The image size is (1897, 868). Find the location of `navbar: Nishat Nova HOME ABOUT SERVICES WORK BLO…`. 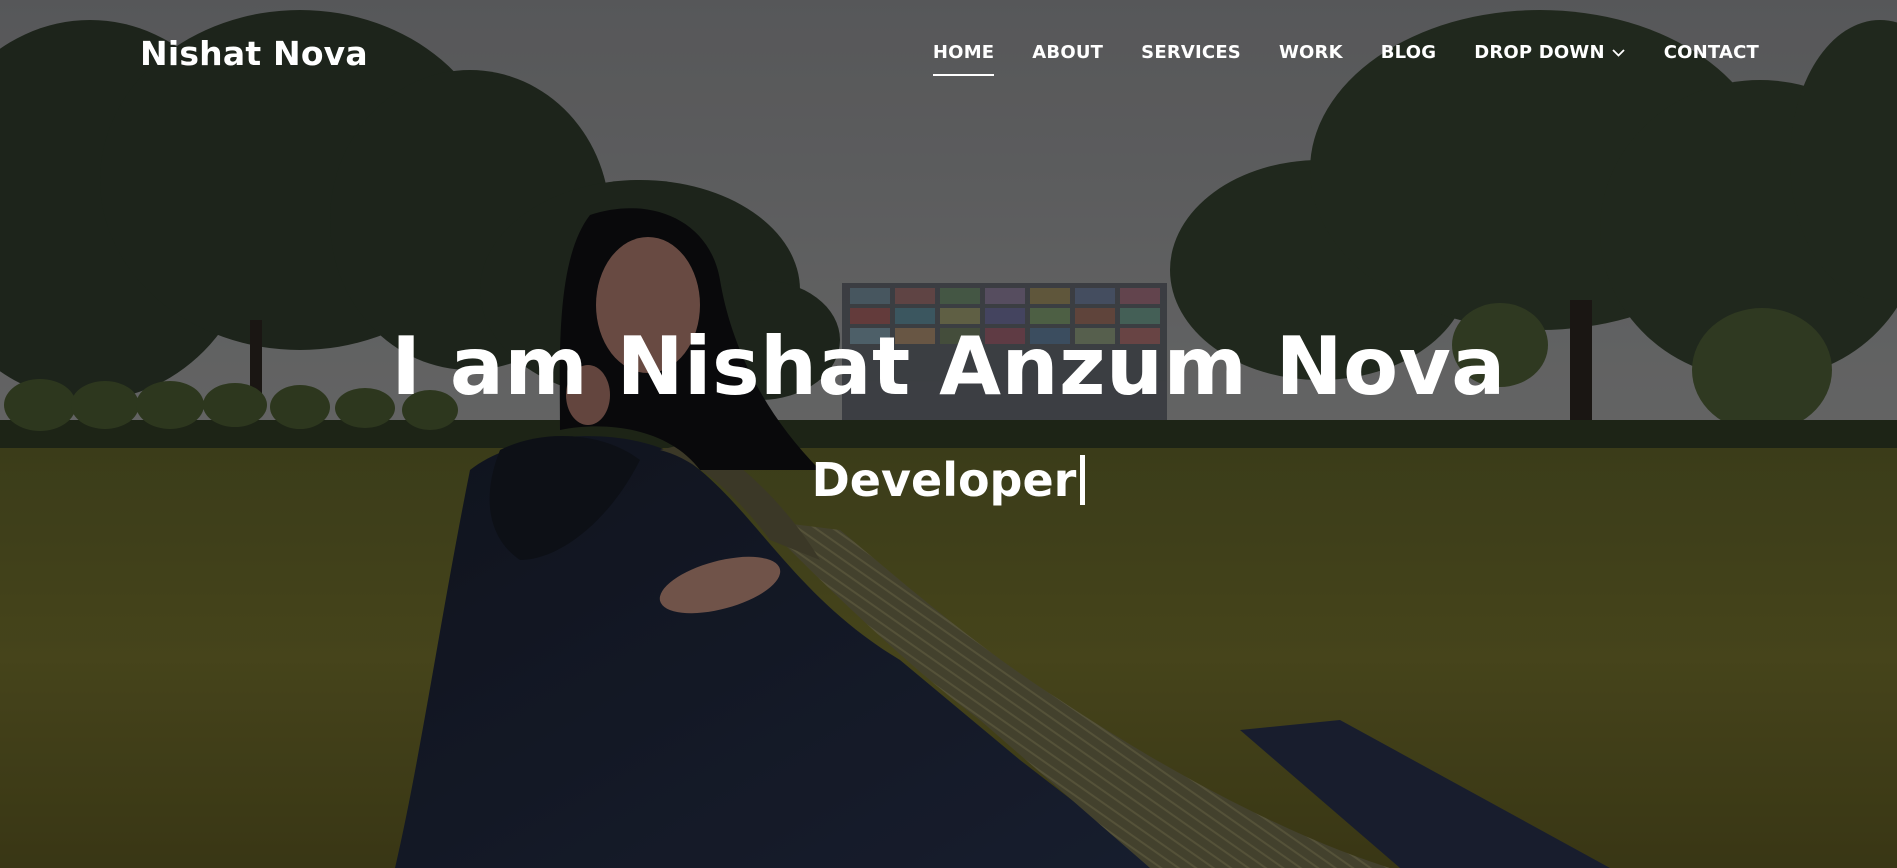

navbar: Nishat Nova HOME ABOUT SERVICES WORK BLO… is located at coordinates (948, 55).